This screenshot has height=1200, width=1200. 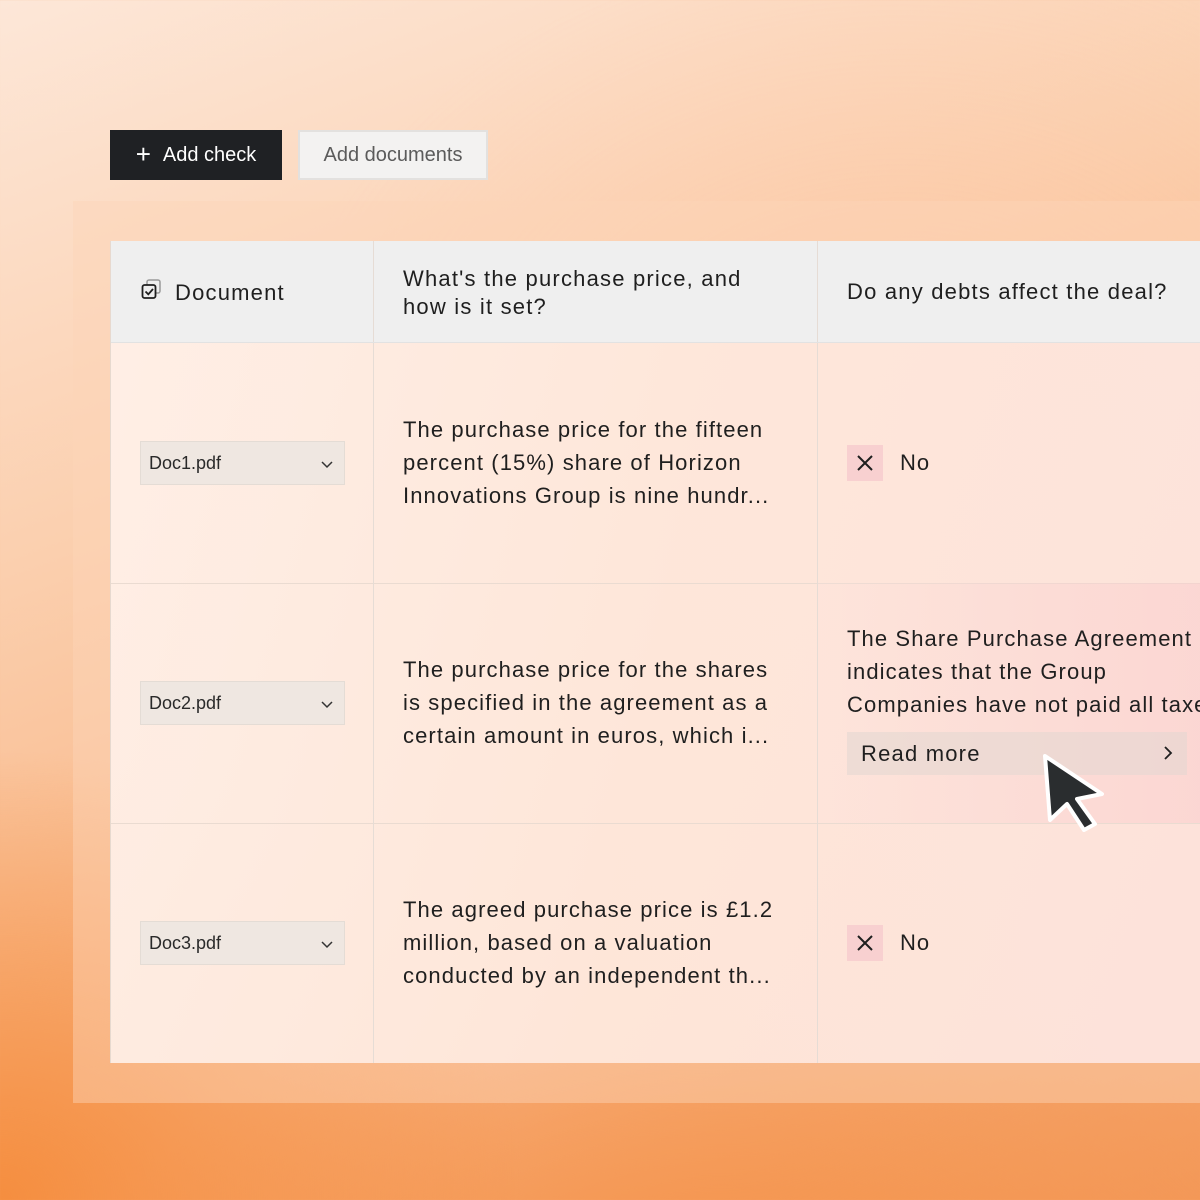 I want to click on read-more-button: Read more, so click(x=1017, y=753).